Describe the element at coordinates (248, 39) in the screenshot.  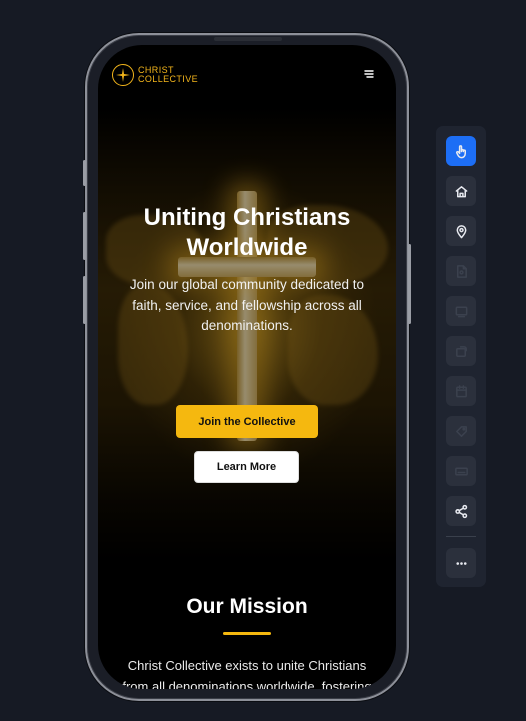
I see `phone-speaker` at that location.